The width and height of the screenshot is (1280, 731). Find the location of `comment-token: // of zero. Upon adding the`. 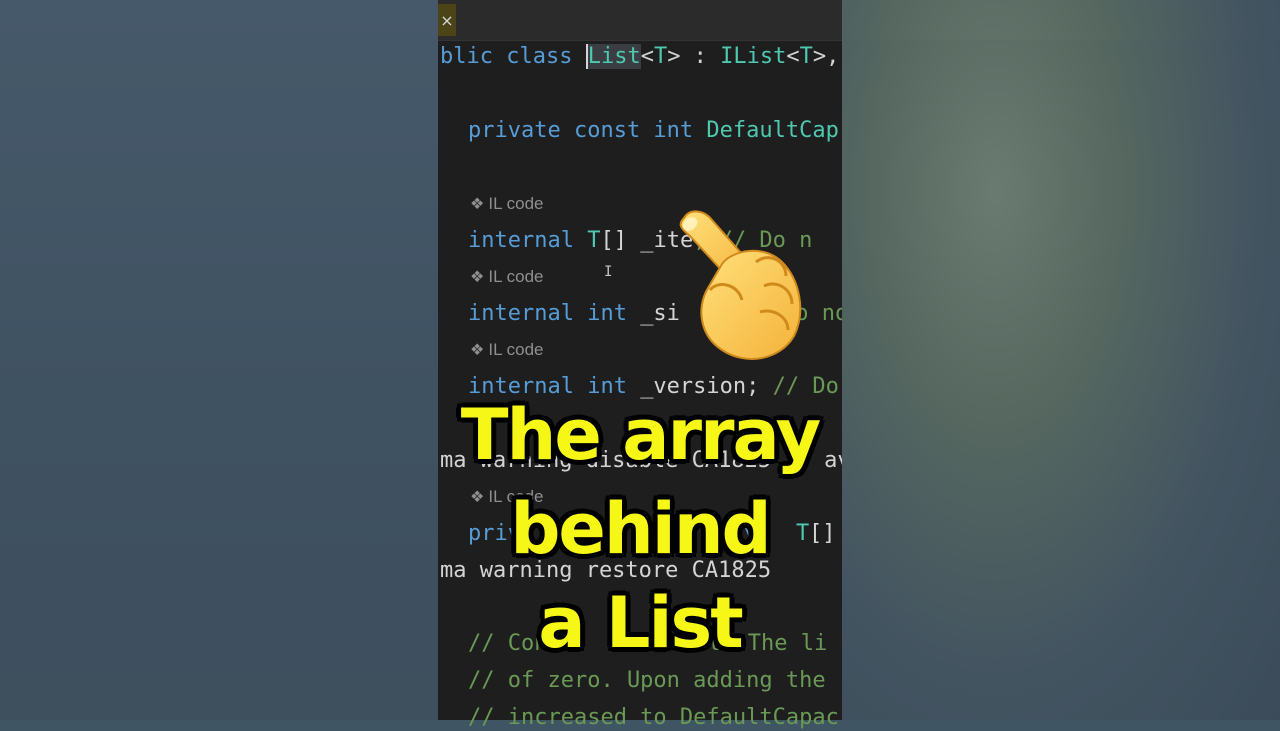

comment-token: // of zero. Upon adding the is located at coordinates (647, 680).